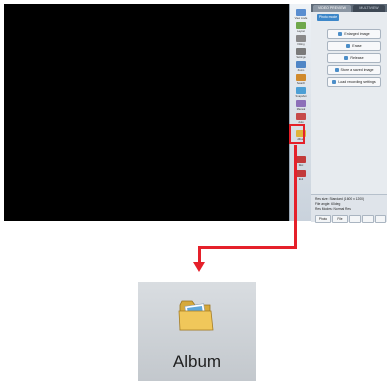 The width and height of the screenshot is (387, 381). I want to click on load-icon, so click(334, 81).